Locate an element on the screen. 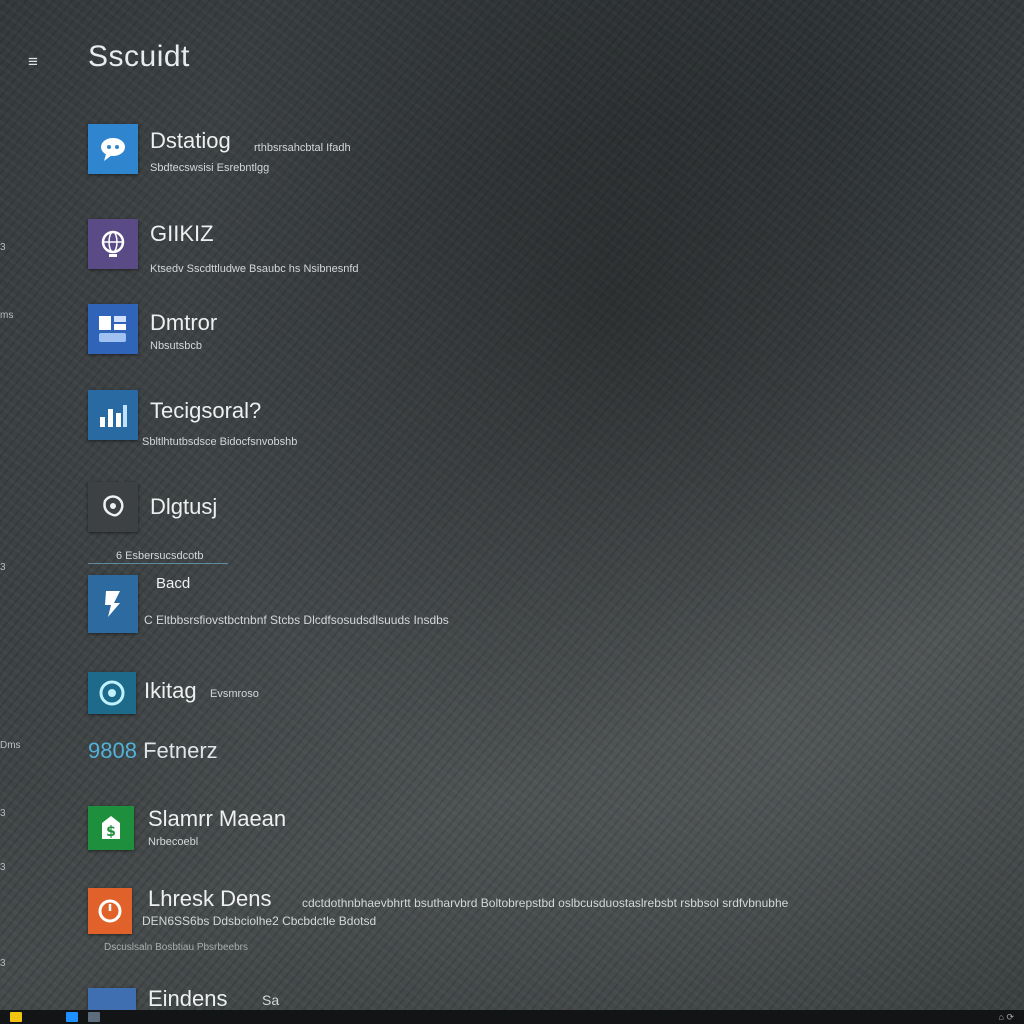  app-subtitle: Nrbecoebl is located at coordinates (173, 842).